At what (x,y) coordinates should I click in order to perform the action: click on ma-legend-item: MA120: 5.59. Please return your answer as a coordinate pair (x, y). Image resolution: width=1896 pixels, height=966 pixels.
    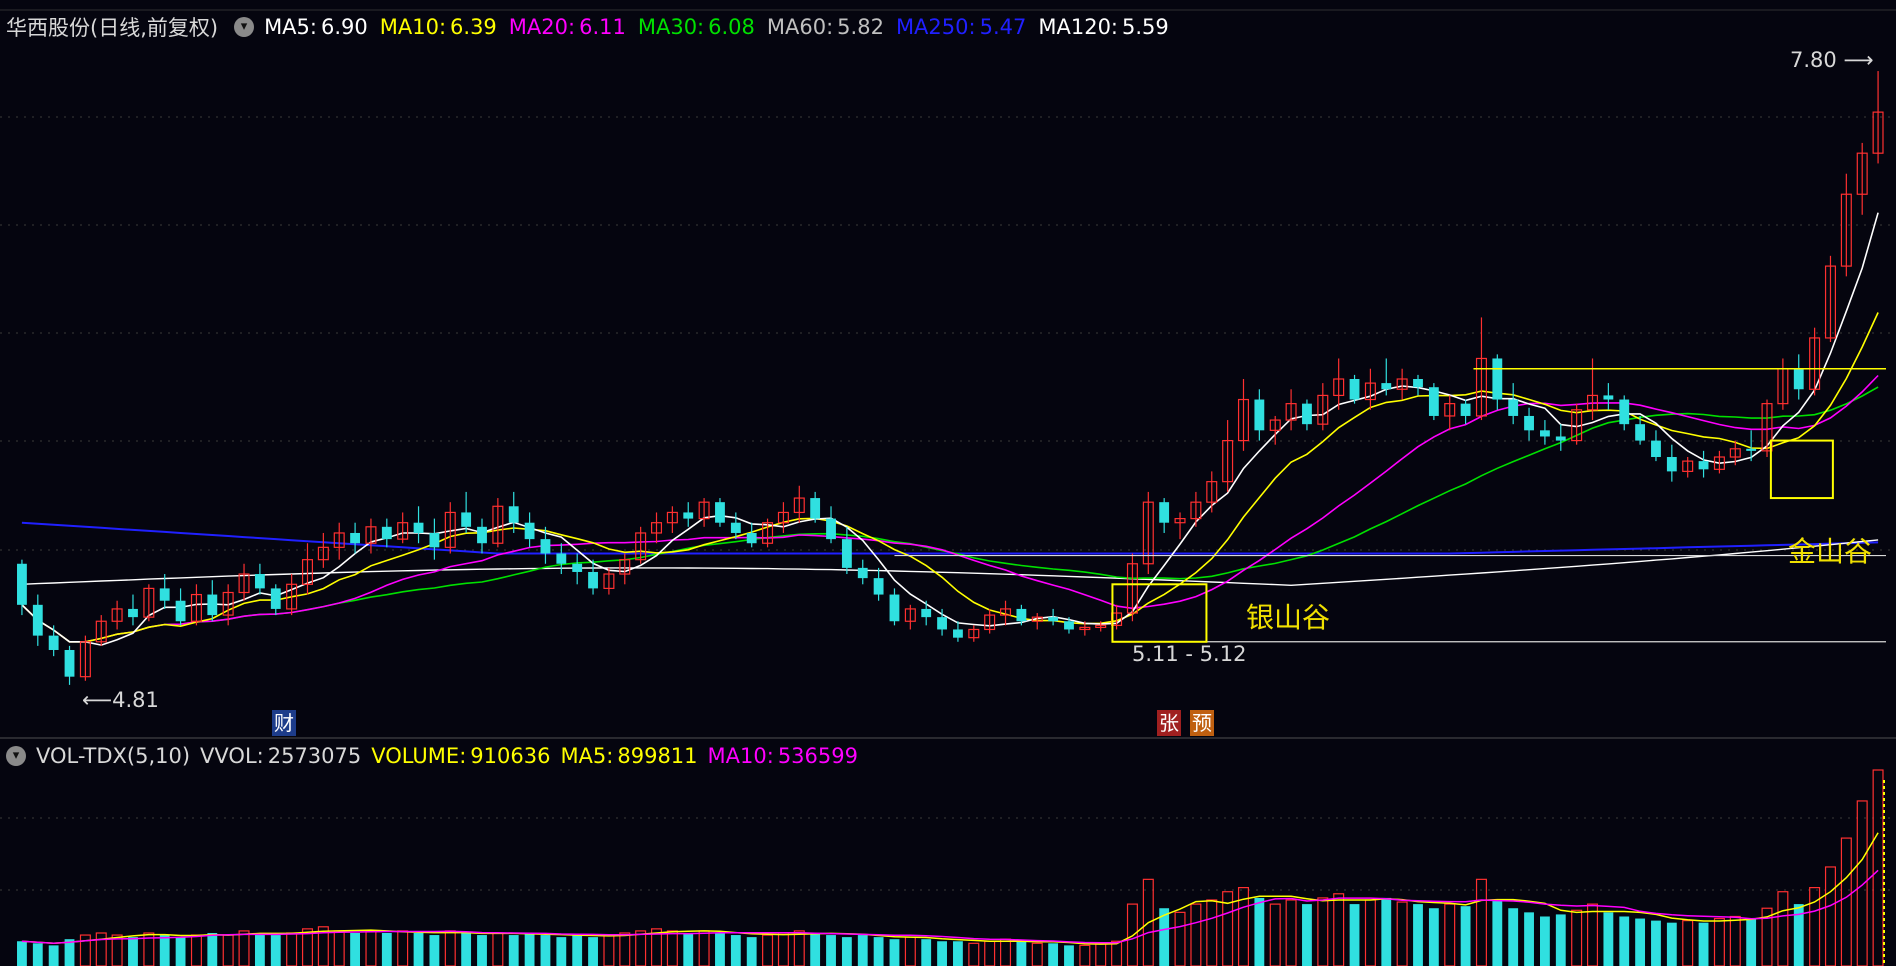
    Looking at the image, I should click on (1103, 27).